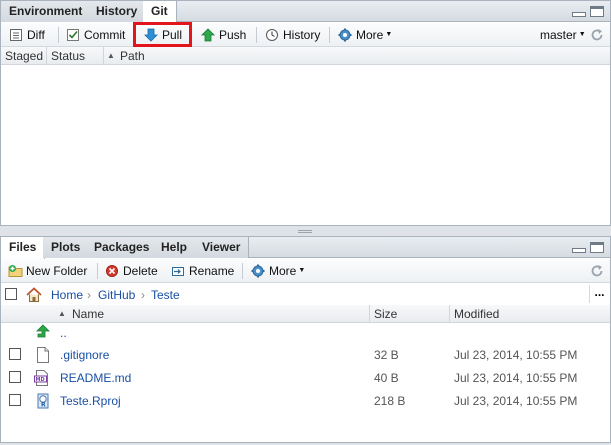  Describe the element at coordinates (175, 247) in the screenshot. I see `tab-help: Help` at that location.